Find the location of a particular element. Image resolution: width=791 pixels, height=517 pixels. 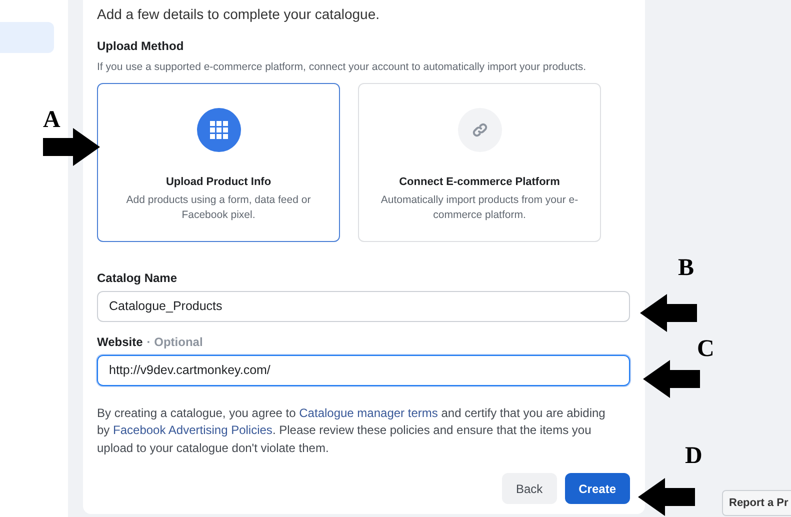

create-button: Create is located at coordinates (597, 488).